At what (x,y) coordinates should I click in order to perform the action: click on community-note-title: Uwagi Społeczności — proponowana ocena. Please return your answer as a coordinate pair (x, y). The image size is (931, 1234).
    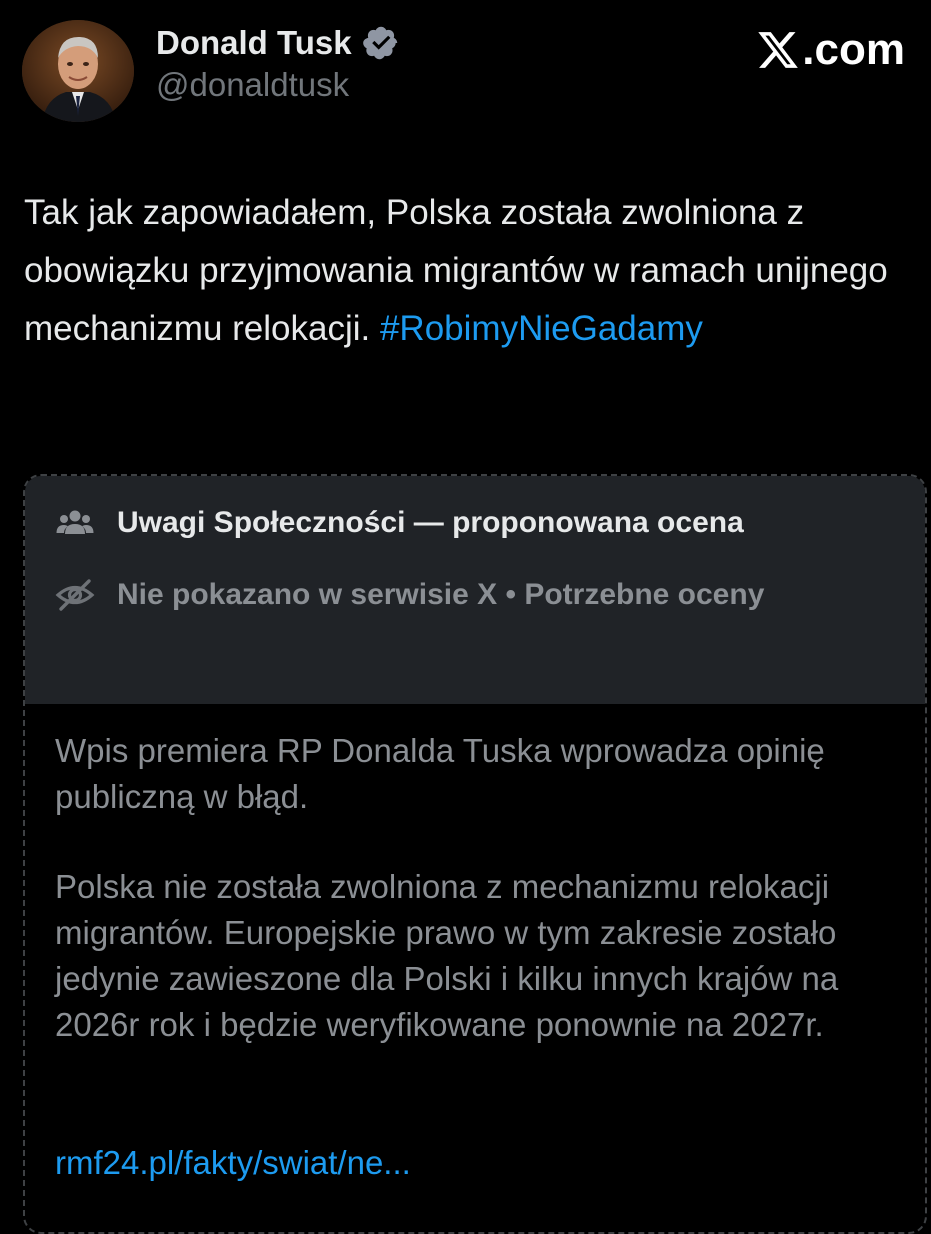
    Looking at the image, I should click on (430, 522).